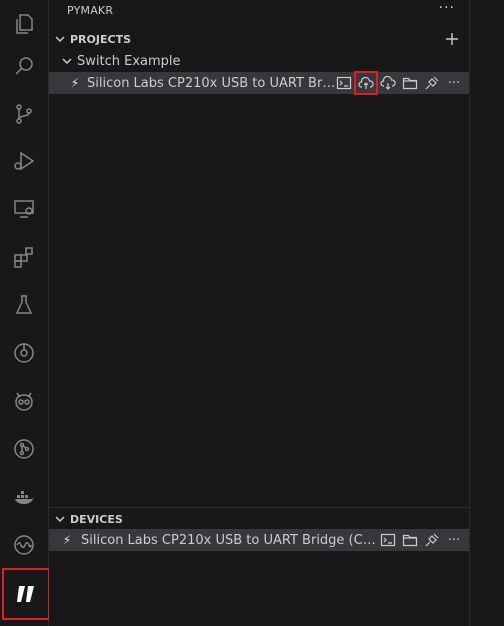 The width and height of the screenshot is (504, 626). Describe the element at coordinates (24, 305) in the screenshot. I see `testing-icon` at that location.